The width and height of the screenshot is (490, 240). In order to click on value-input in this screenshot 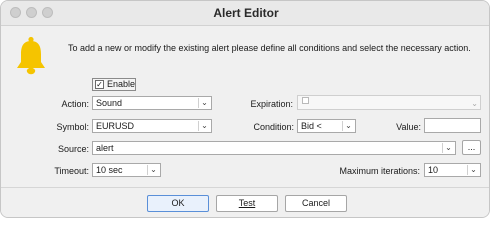, I will do `click(452, 125)`.